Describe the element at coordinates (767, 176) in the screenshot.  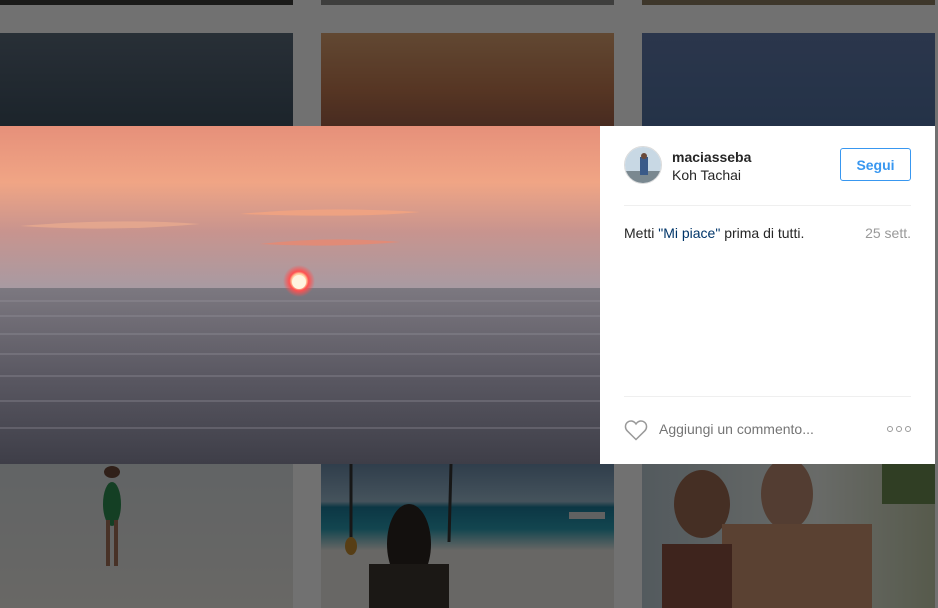
I see `post-header: maciasseba Koh Tachai Segui` at that location.